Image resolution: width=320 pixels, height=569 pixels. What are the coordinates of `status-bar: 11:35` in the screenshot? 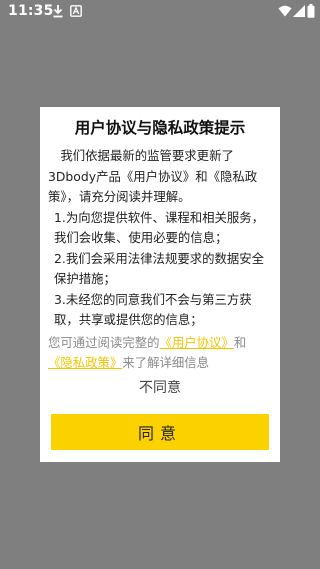 It's located at (160, 12).